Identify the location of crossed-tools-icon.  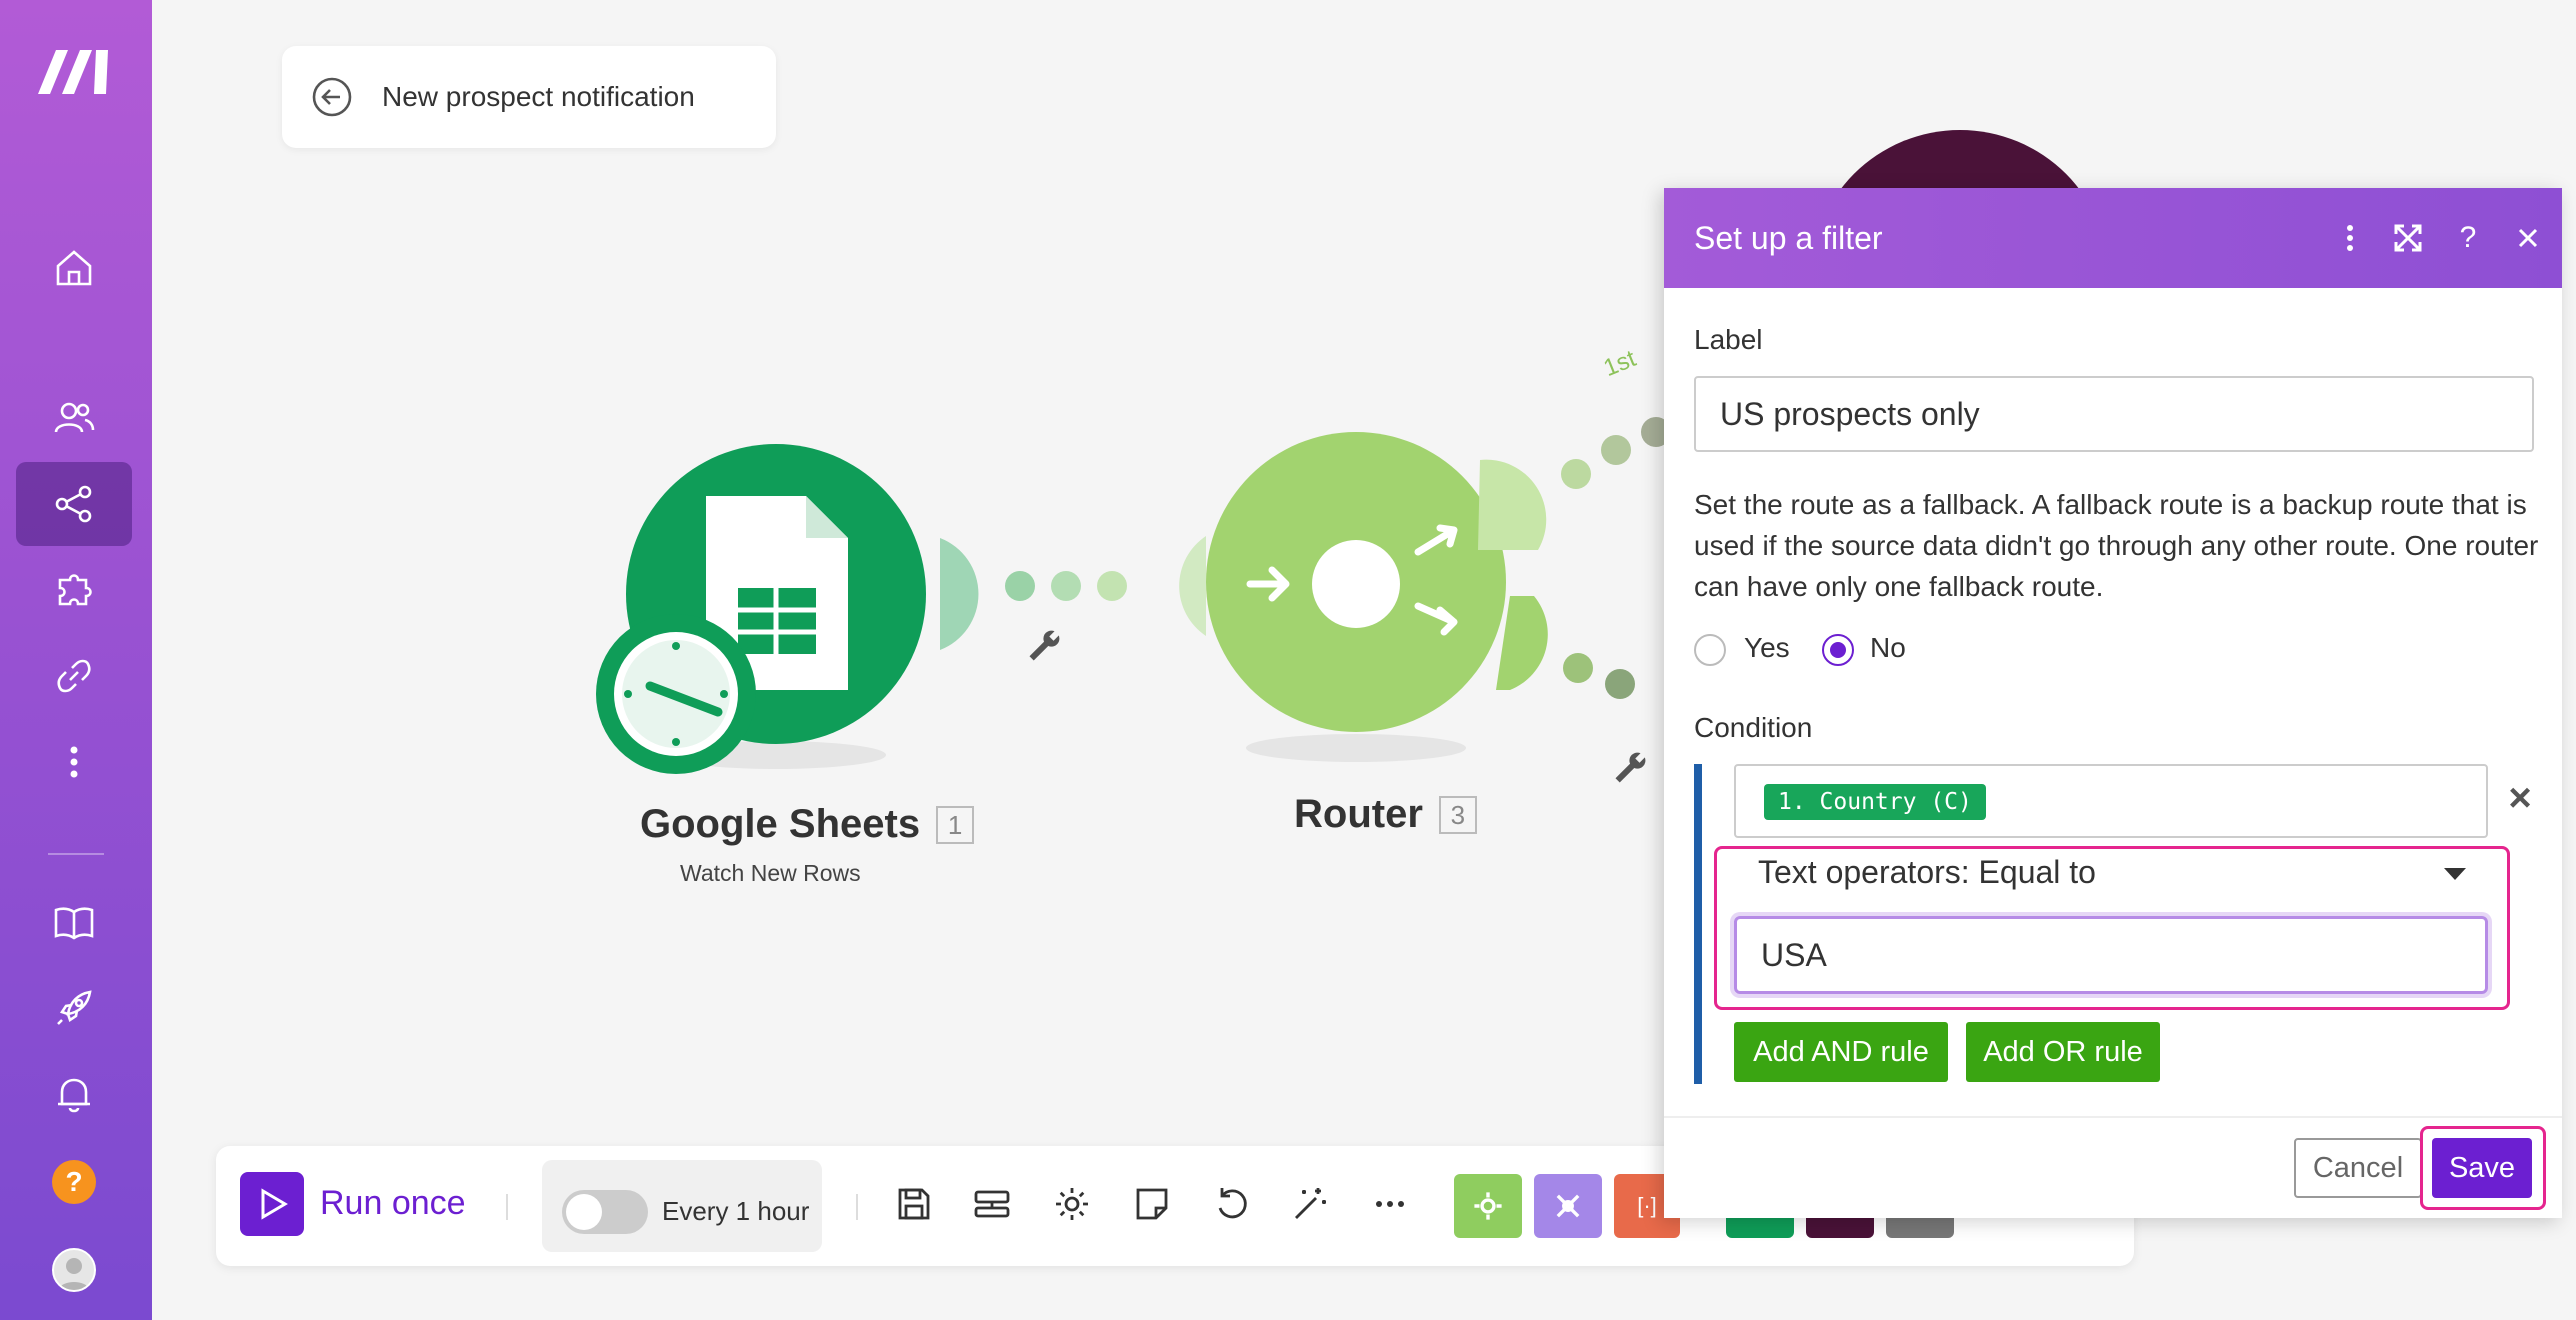
(1568, 1206).